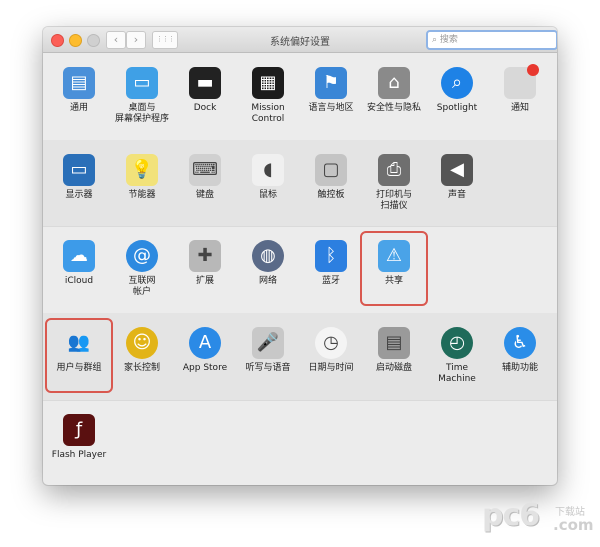 Image resolution: width=600 pixels, height=547 pixels. Describe the element at coordinates (511, 515) in the screenshot. I see `watermark-logo: pc6` at that location.